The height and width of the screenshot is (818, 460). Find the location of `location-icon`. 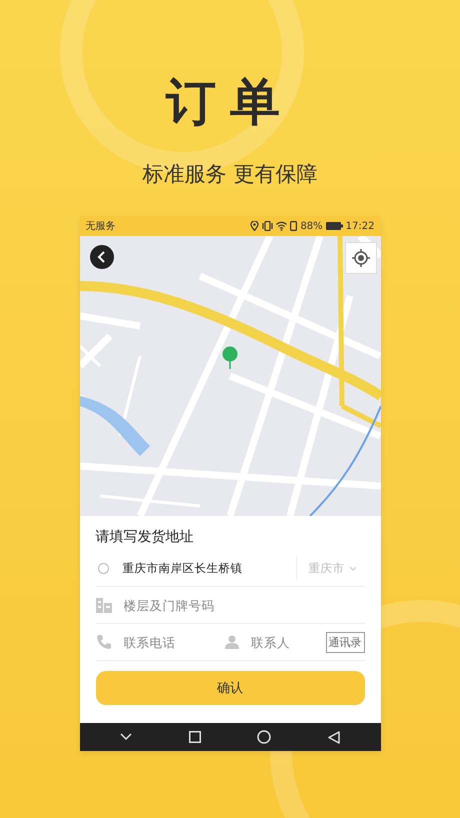

location-icon is located at coordinates (255, 226).